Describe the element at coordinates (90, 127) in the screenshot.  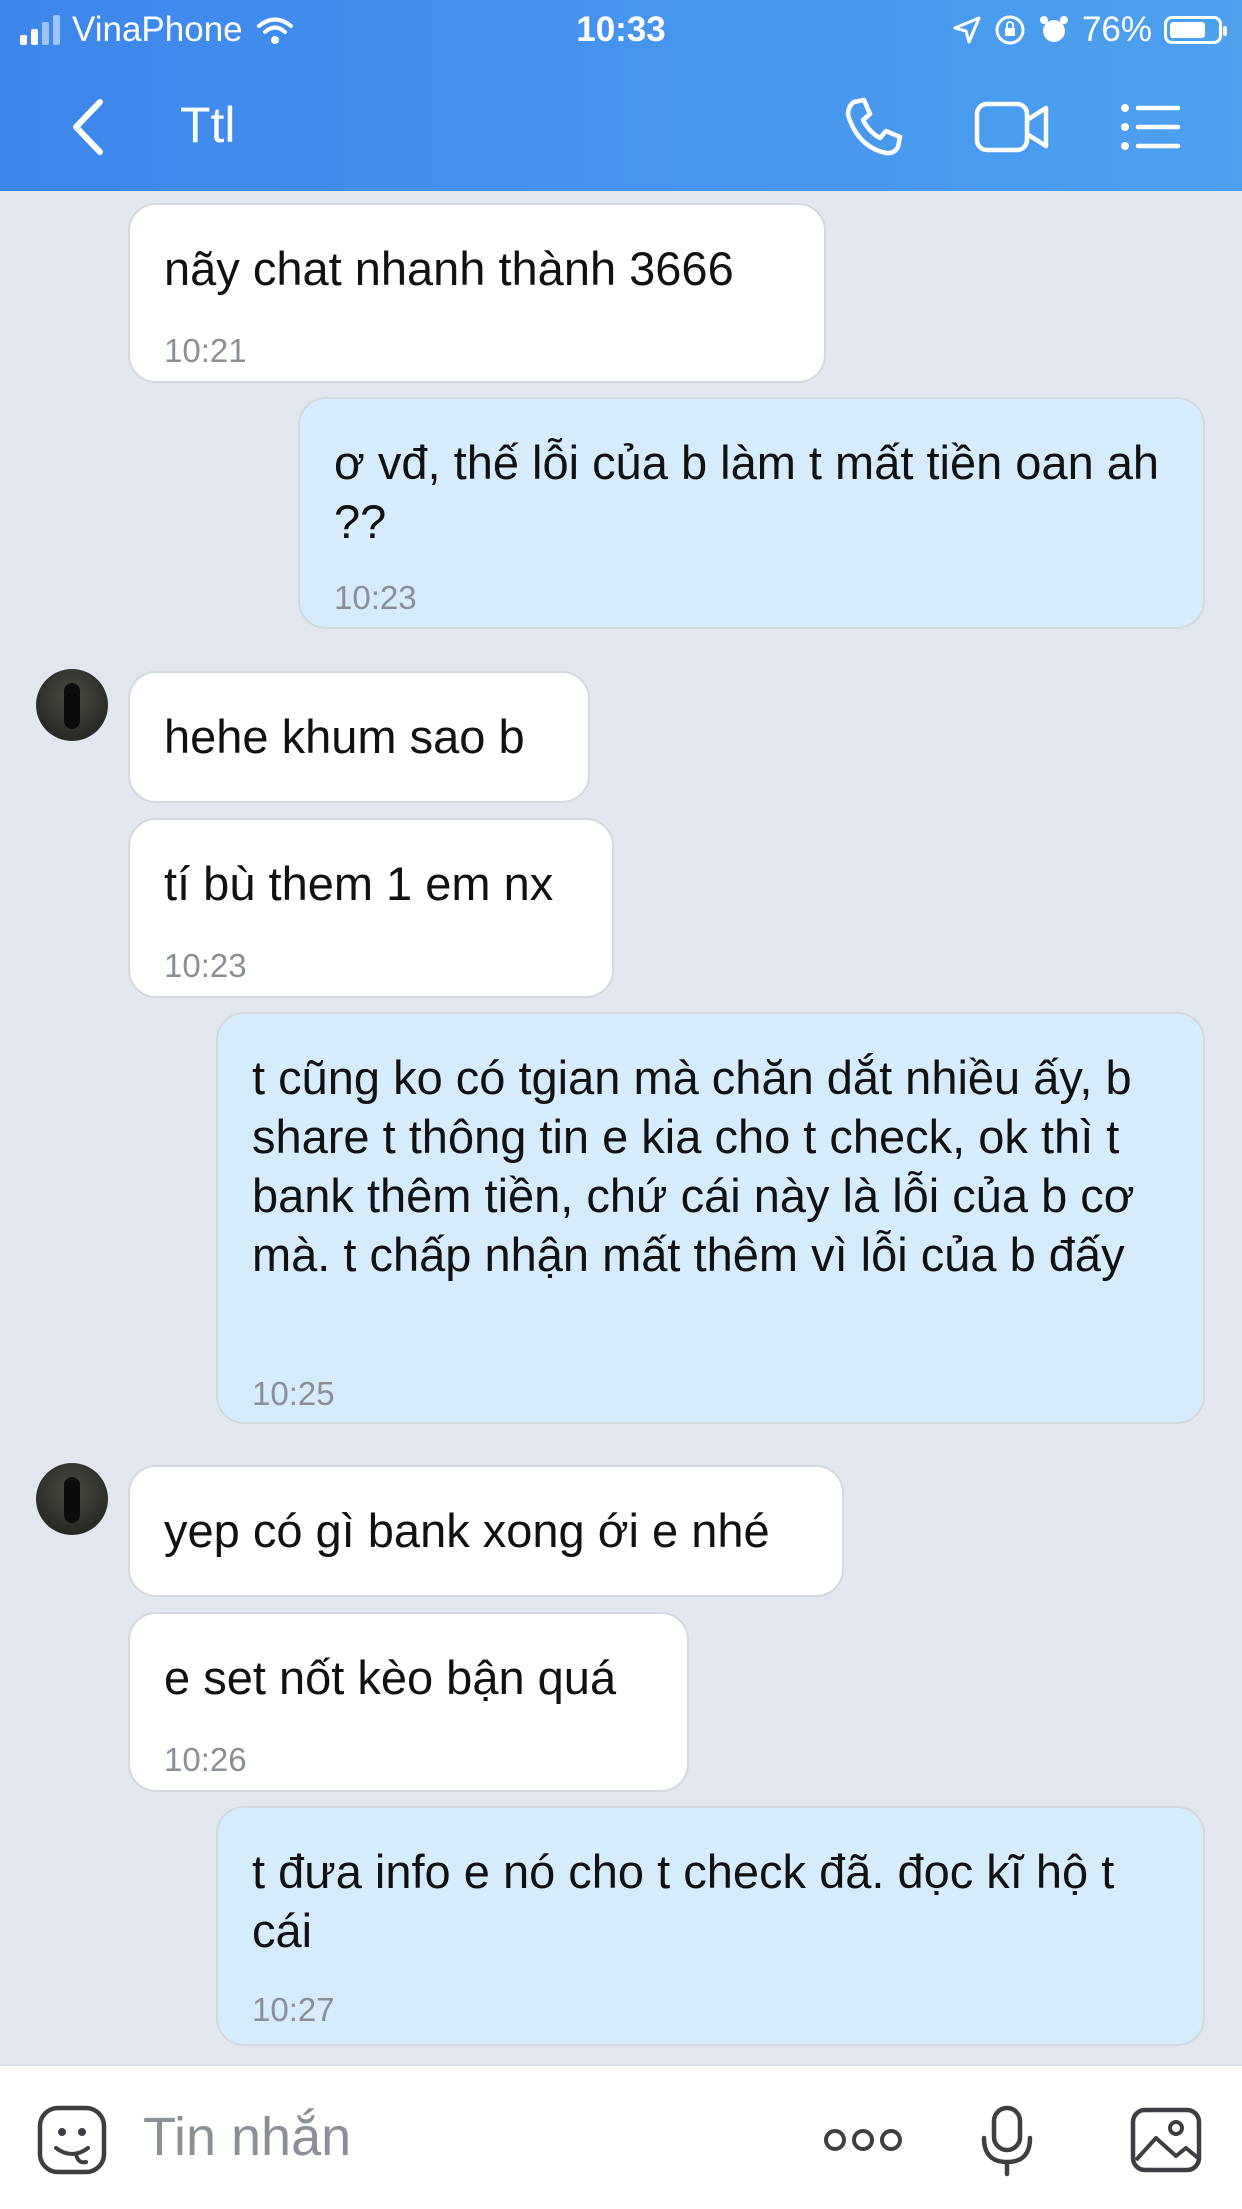
I see `chevron-left-icon` at that location.